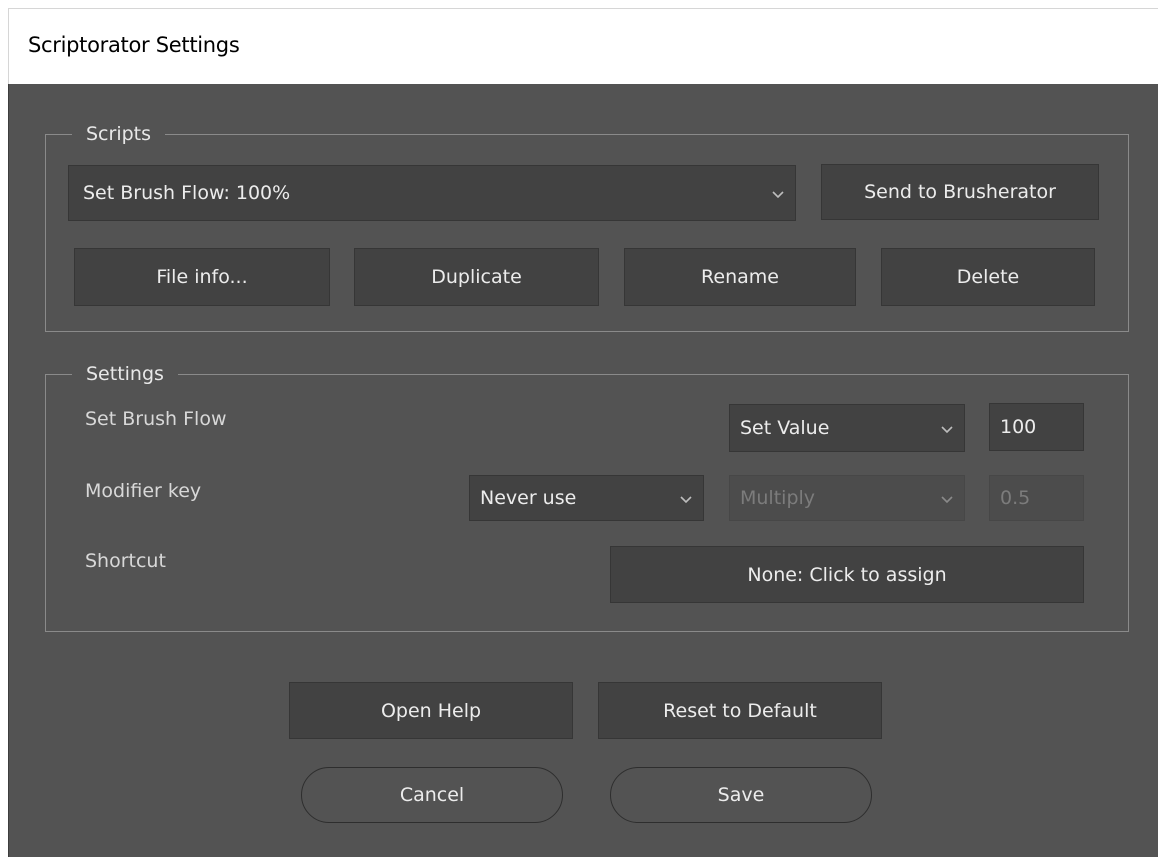 The width and height of the screenshot is (1158, 857). I want to click on send-to-brusherator-label: Send to Brusherator, so click(960, 192).